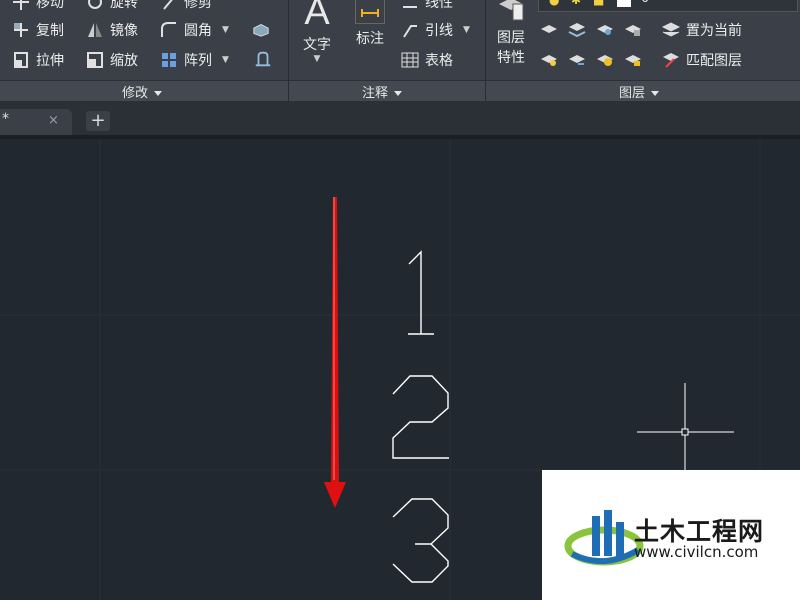 The image size is (800, 600). I want to click on set-current-button: 置为当前, so click(702, 30).